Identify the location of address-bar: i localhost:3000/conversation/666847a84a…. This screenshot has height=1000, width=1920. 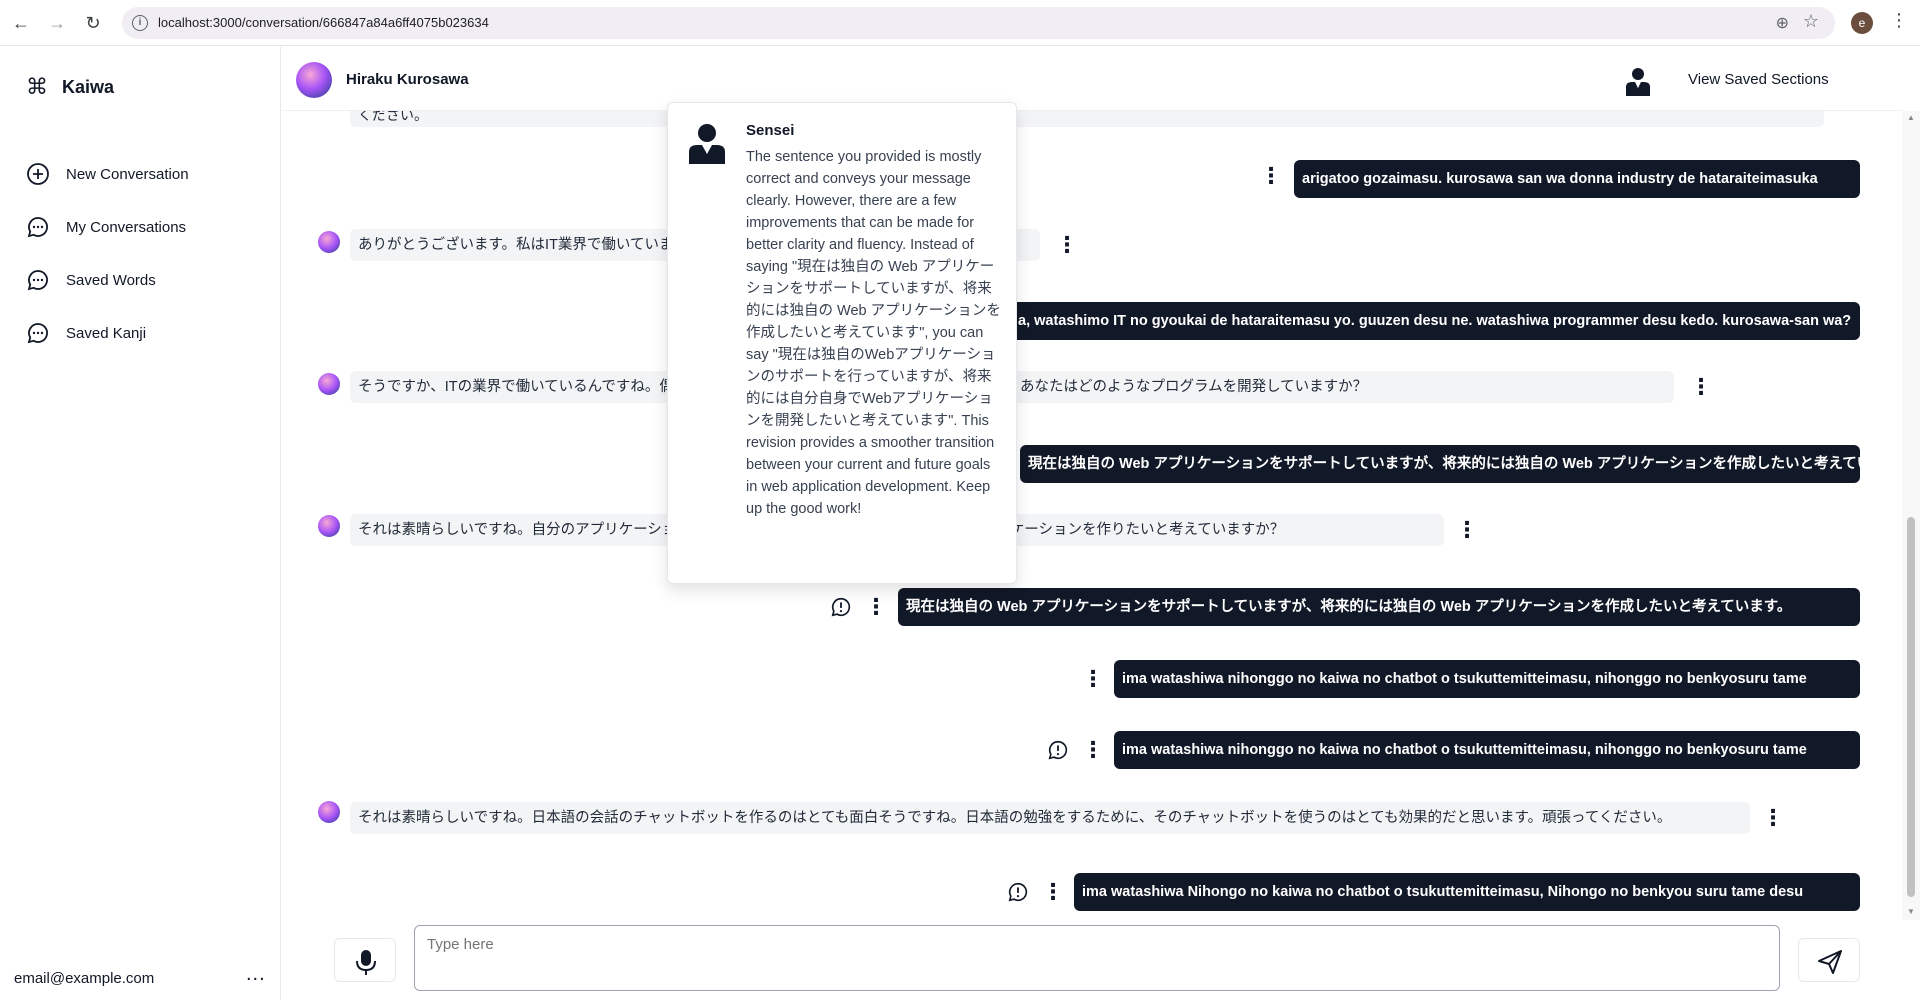
(978, 23).